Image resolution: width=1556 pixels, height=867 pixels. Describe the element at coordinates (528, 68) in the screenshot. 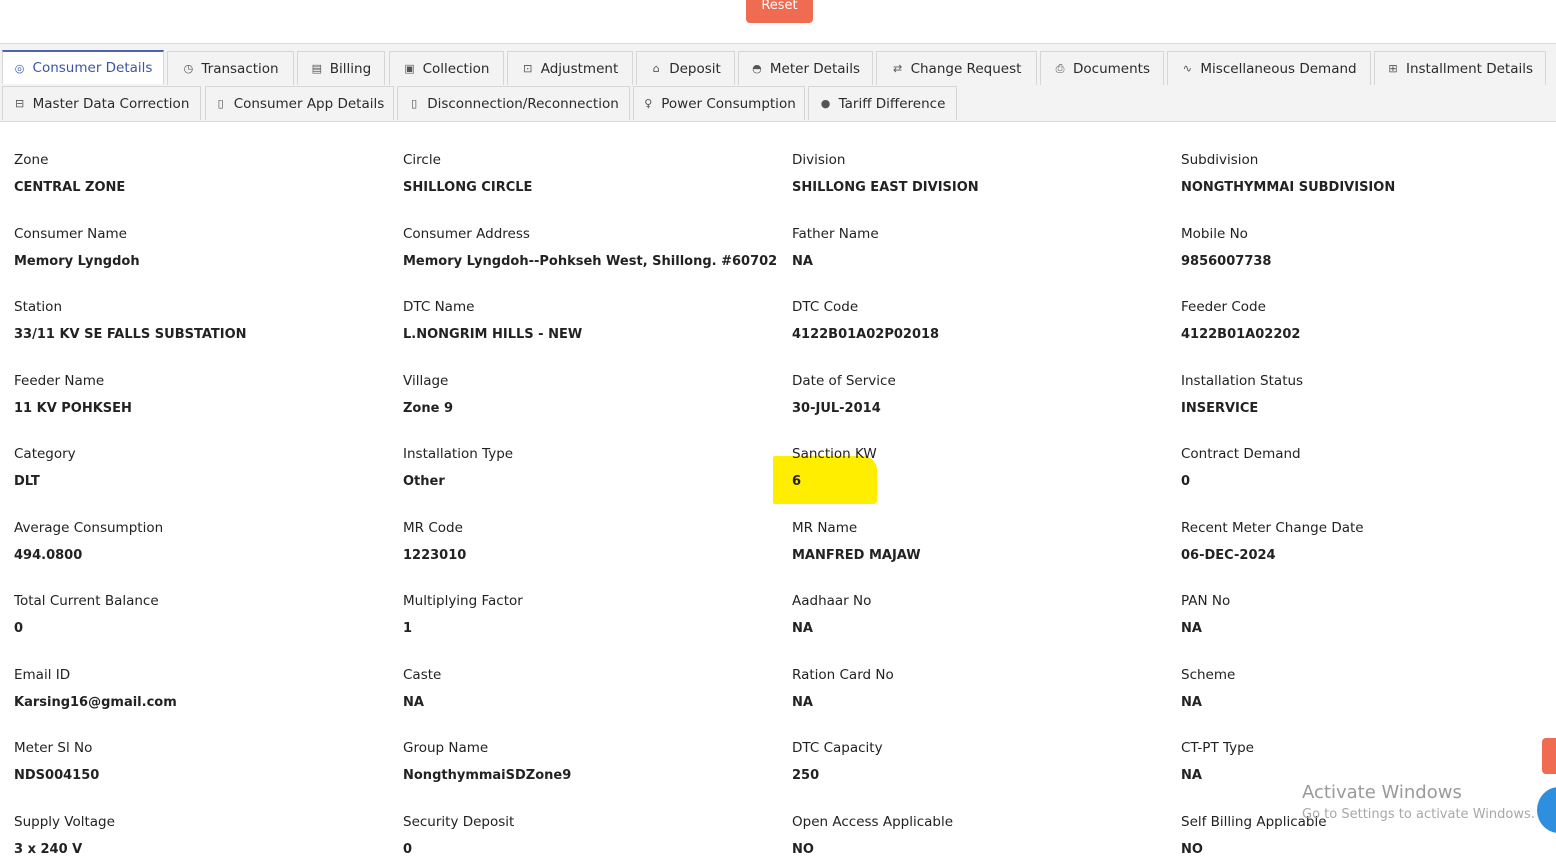

I see `adjustment-icon: ⊡` at that location.